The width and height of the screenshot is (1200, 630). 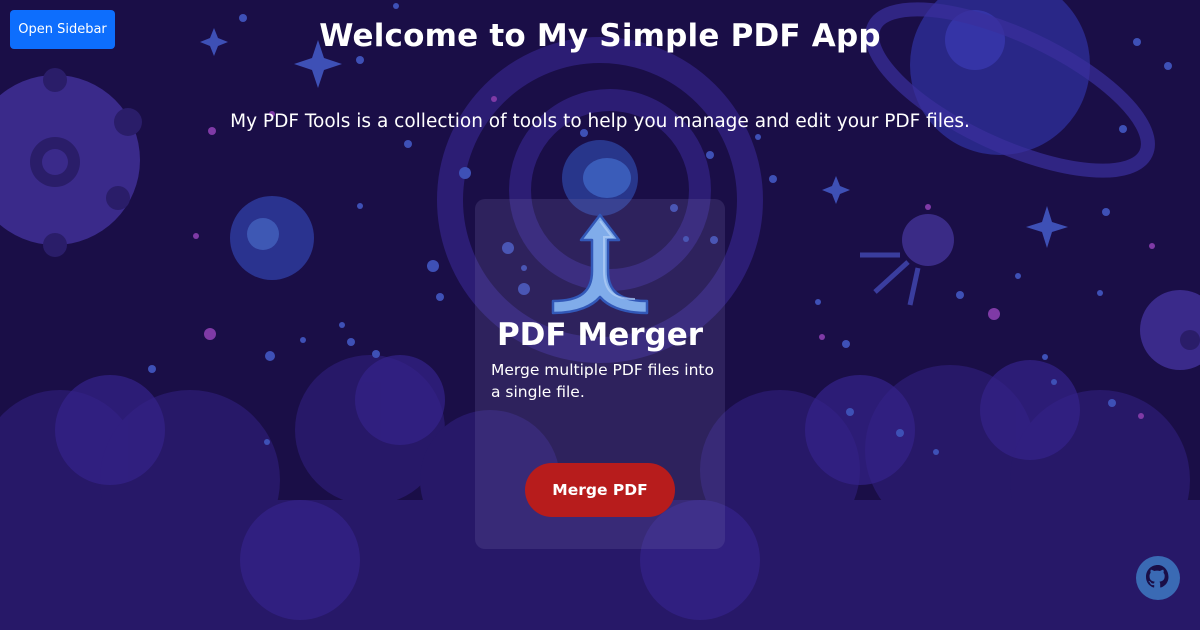 What do you see at coordinates (600, 490) in the screenshot?
I see `merge-pdf-button: Merge PDF` at bounding box center [600, 490].